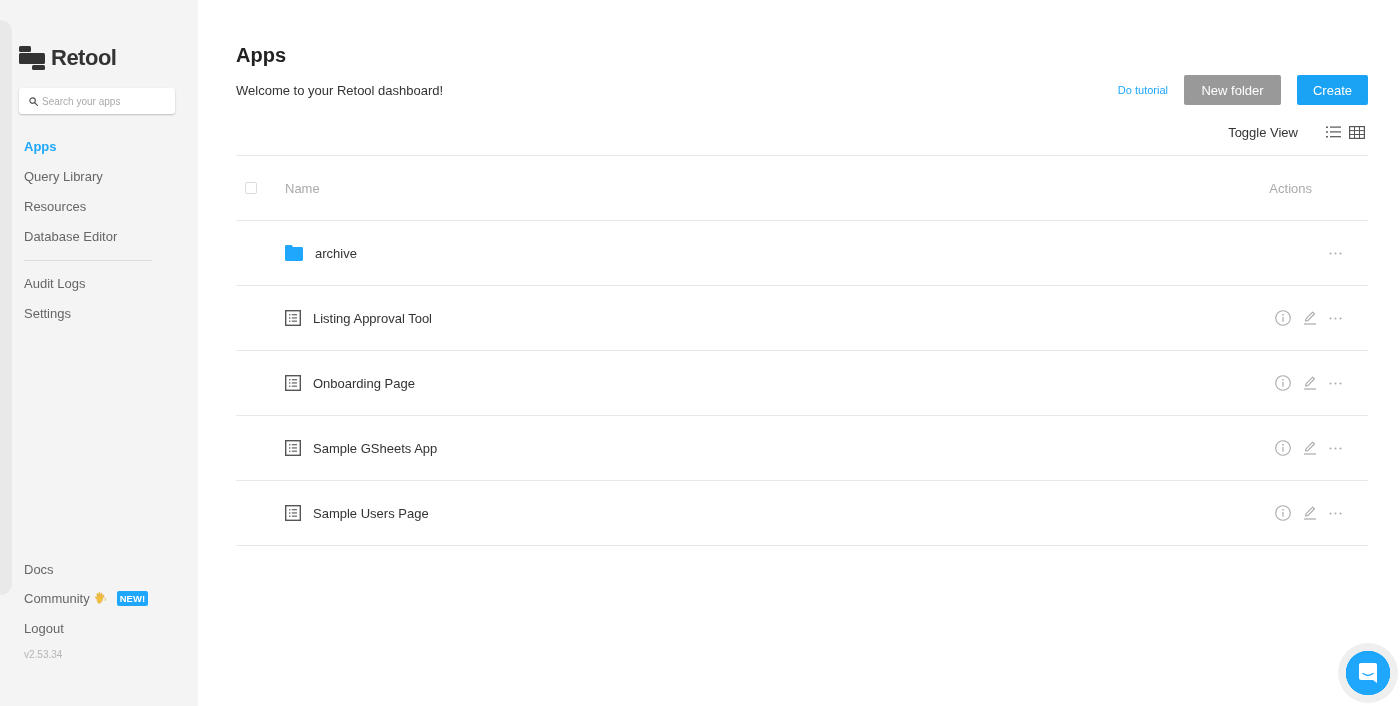 This screenshot has width=1400, height=706. What do you see at coordinates (84, 58) in the screenshot?
I see `logo-text: Retool` at bounding box center [84, 58].